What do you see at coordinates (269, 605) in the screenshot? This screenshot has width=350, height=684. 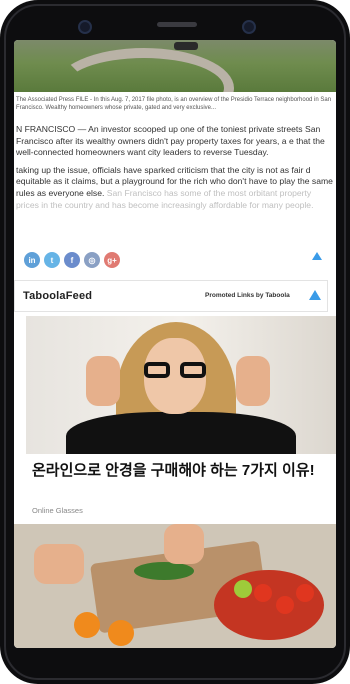 I see `tomato-bowl` at bounding box center [269, 605].